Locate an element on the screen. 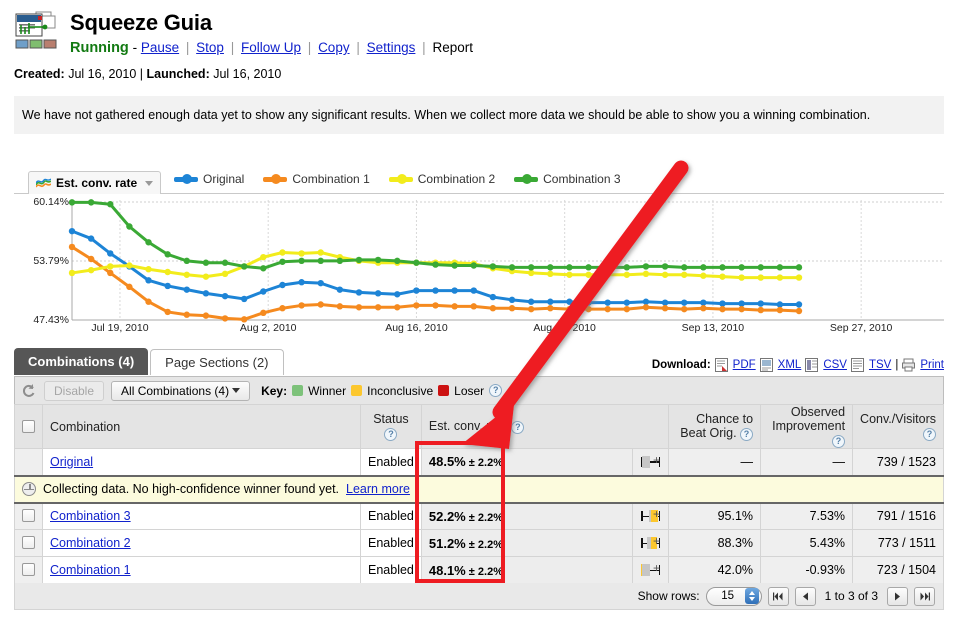 The image size is (958, 623). pause-link: Pause is located at coordinates (160, 47).